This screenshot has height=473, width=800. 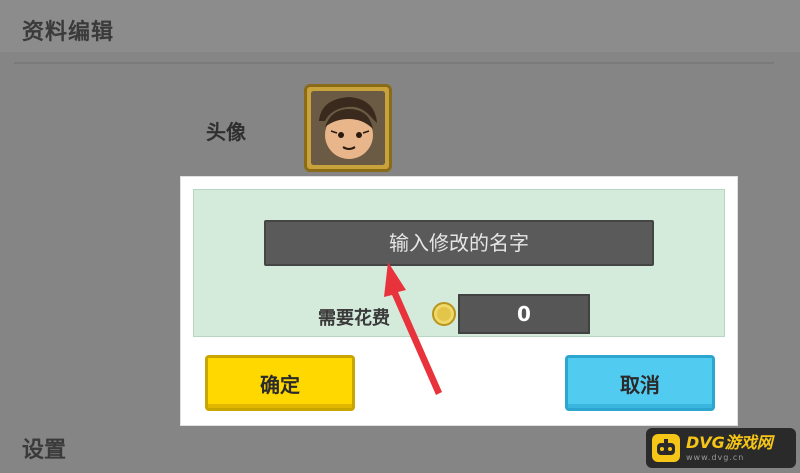 I want to click on watermark-logo: DVG游戏网 www.dvg.cn, so click(x=721, y=448).